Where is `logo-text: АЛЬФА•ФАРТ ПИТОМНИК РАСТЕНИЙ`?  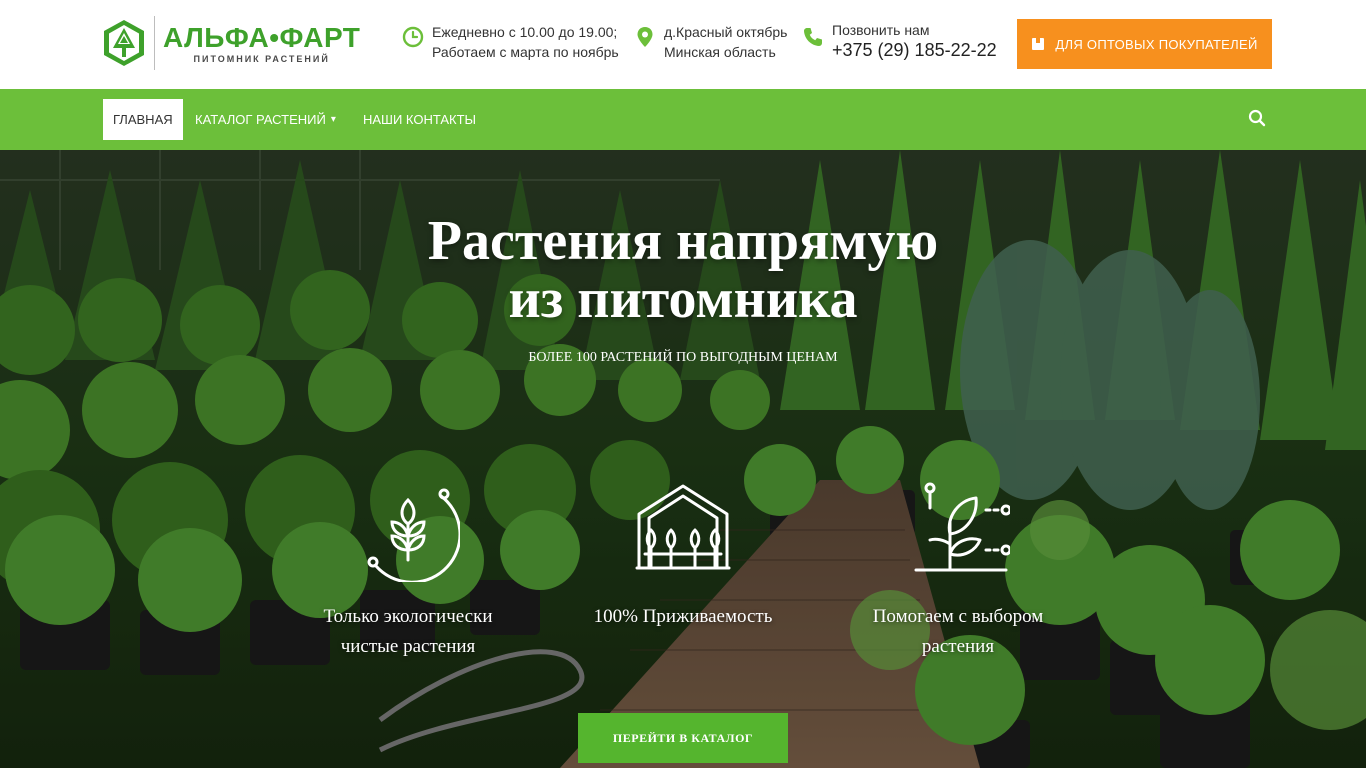 logo-text: АЛЬФА•ФАРТ ПИТОМНИК РАСТЕНИЙ is located at coordinates (262, 42).